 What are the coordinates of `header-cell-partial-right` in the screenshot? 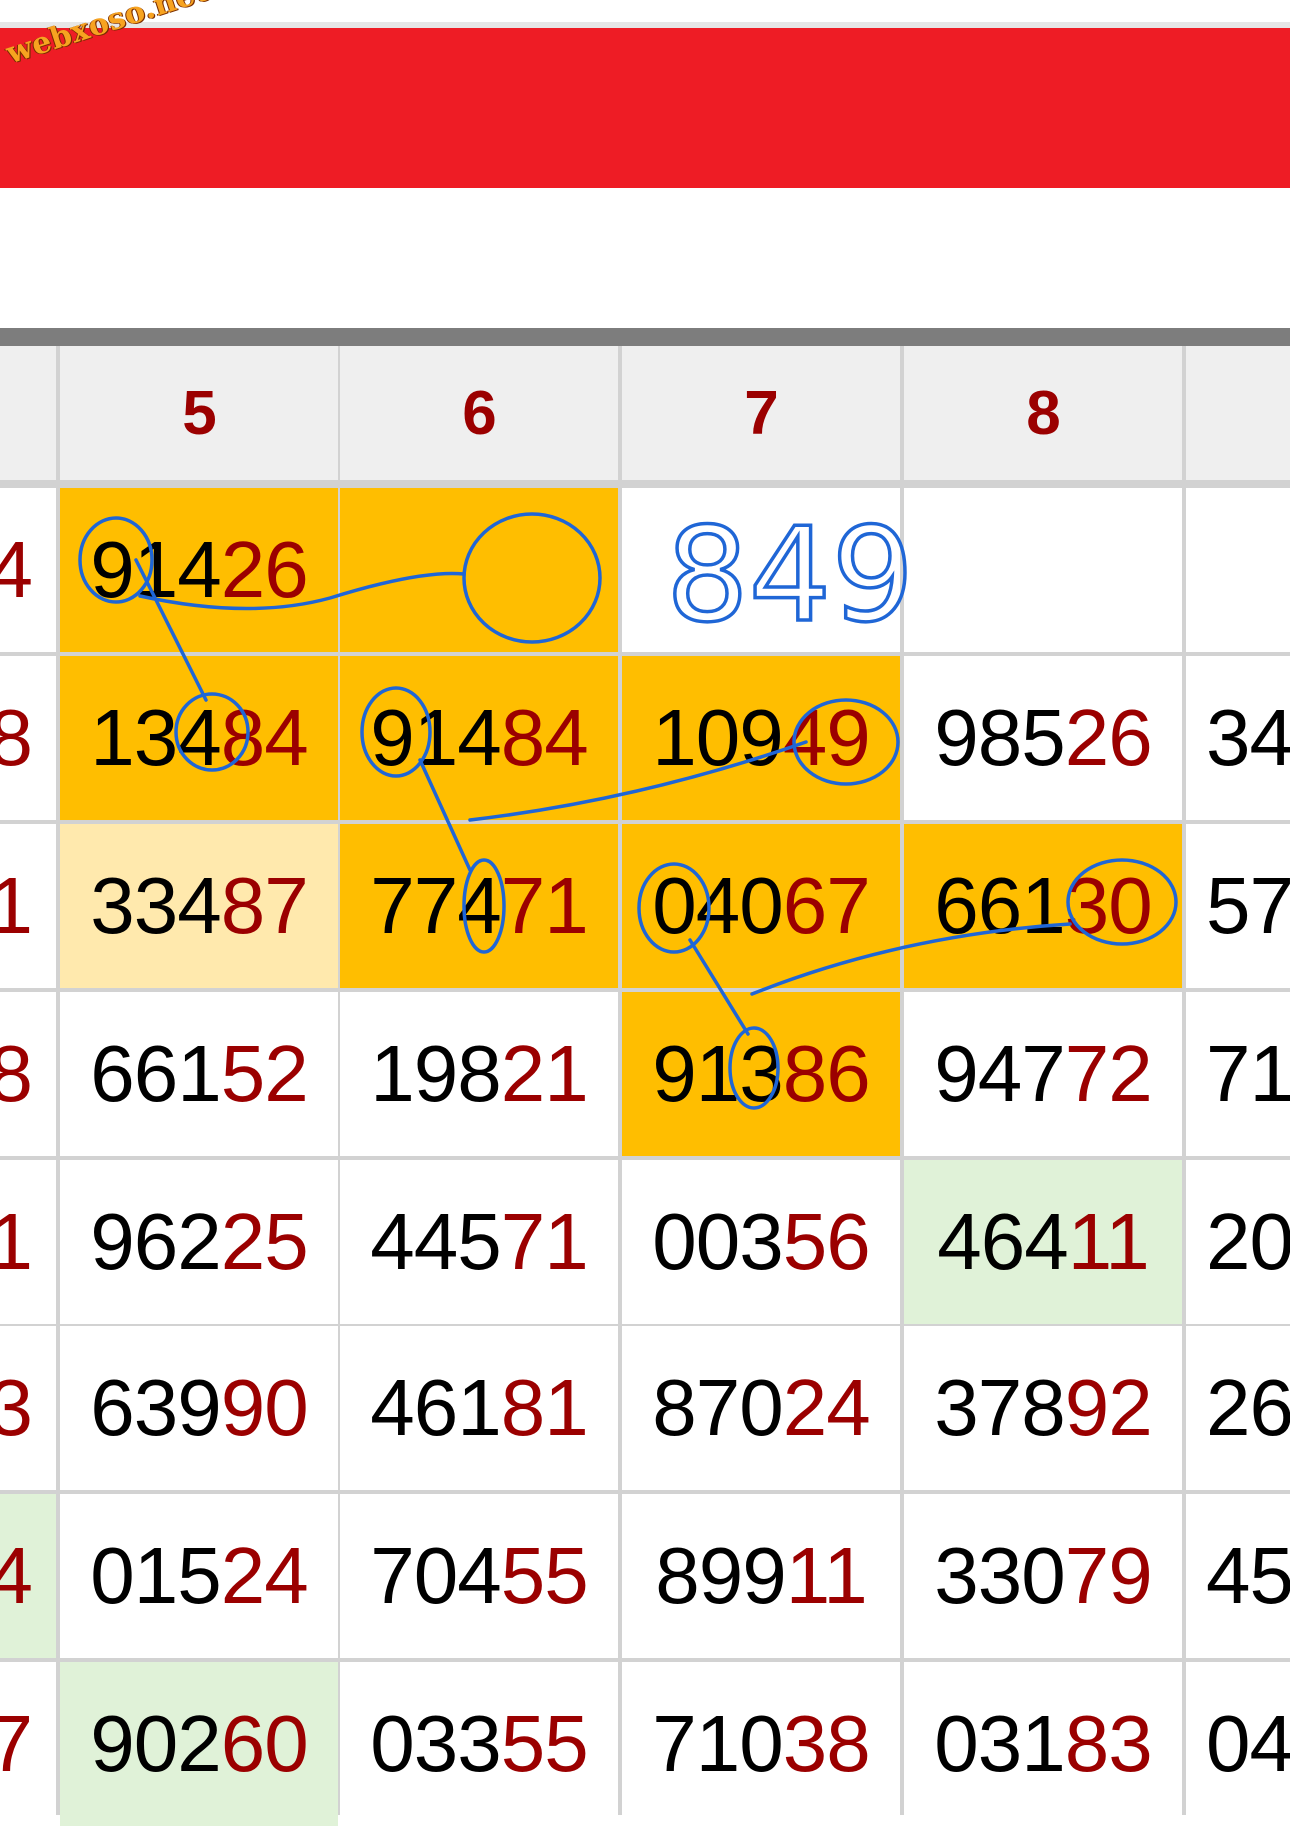 It's located at (1238, 413).